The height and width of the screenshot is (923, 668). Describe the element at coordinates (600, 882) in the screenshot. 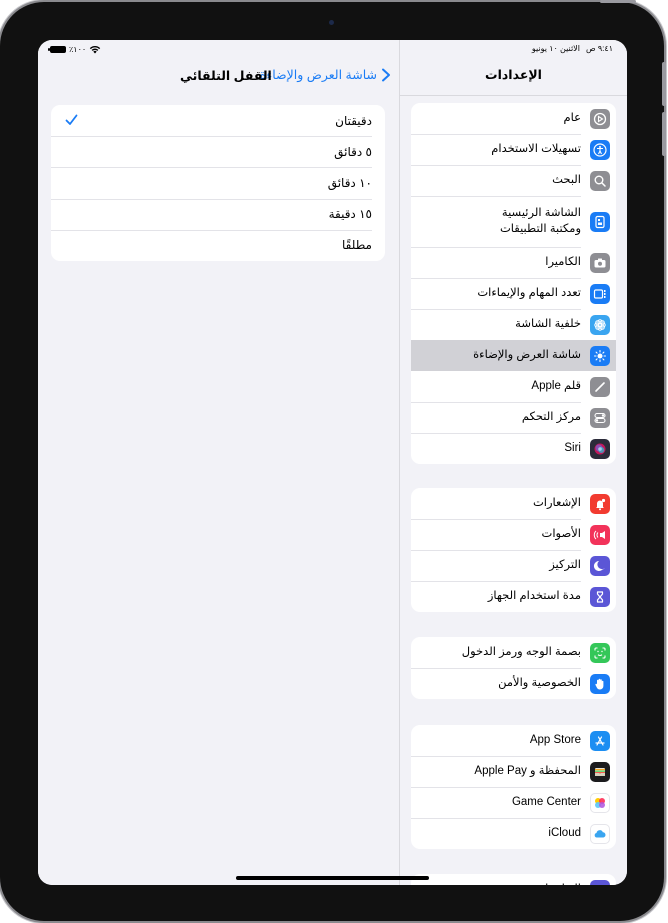

I see `apps-icon` at that location.